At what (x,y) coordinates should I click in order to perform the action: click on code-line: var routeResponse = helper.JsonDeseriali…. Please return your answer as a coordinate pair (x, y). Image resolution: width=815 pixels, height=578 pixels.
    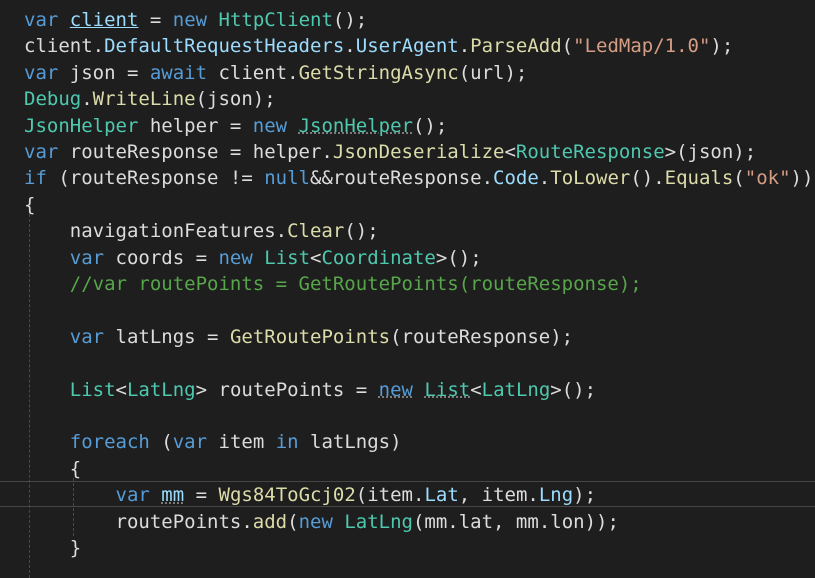
    Looking at the image, I should click on (390, 152).